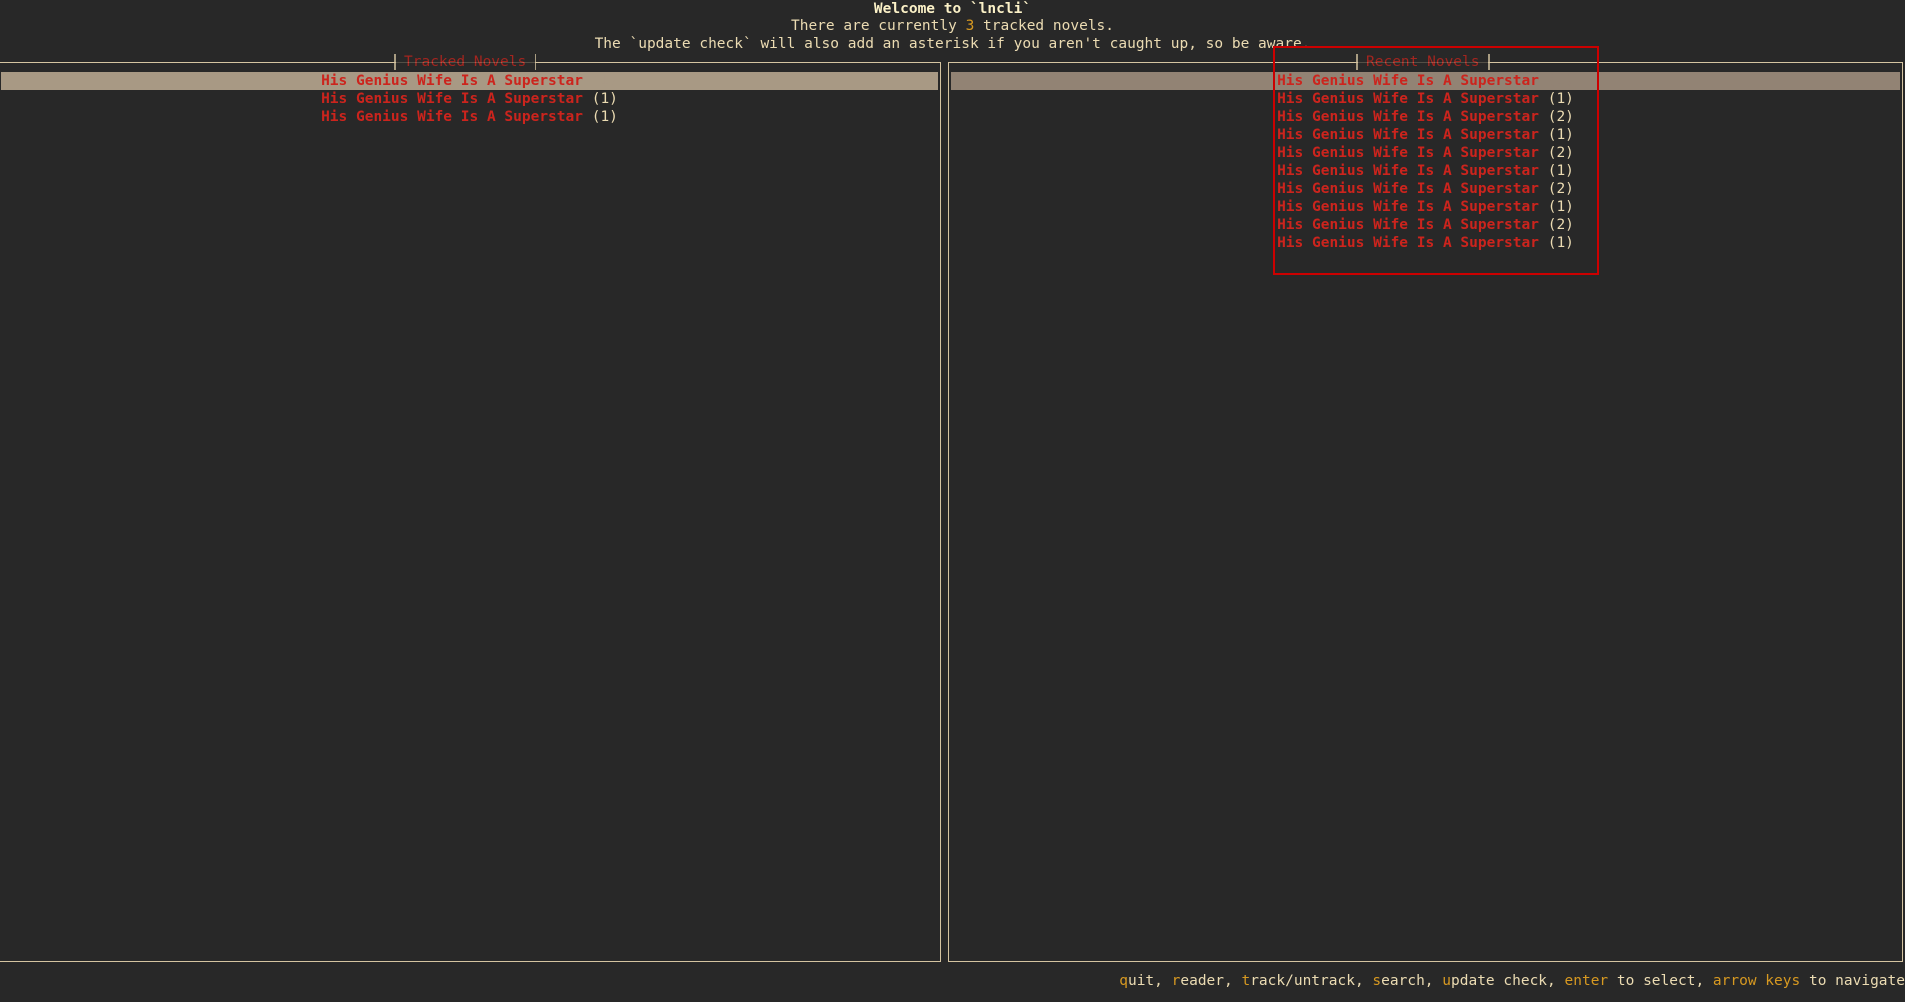  Describe the element at coordinates (1311, 981) in the screenshot. I see `hint-text: rack/untrack,` at that location.